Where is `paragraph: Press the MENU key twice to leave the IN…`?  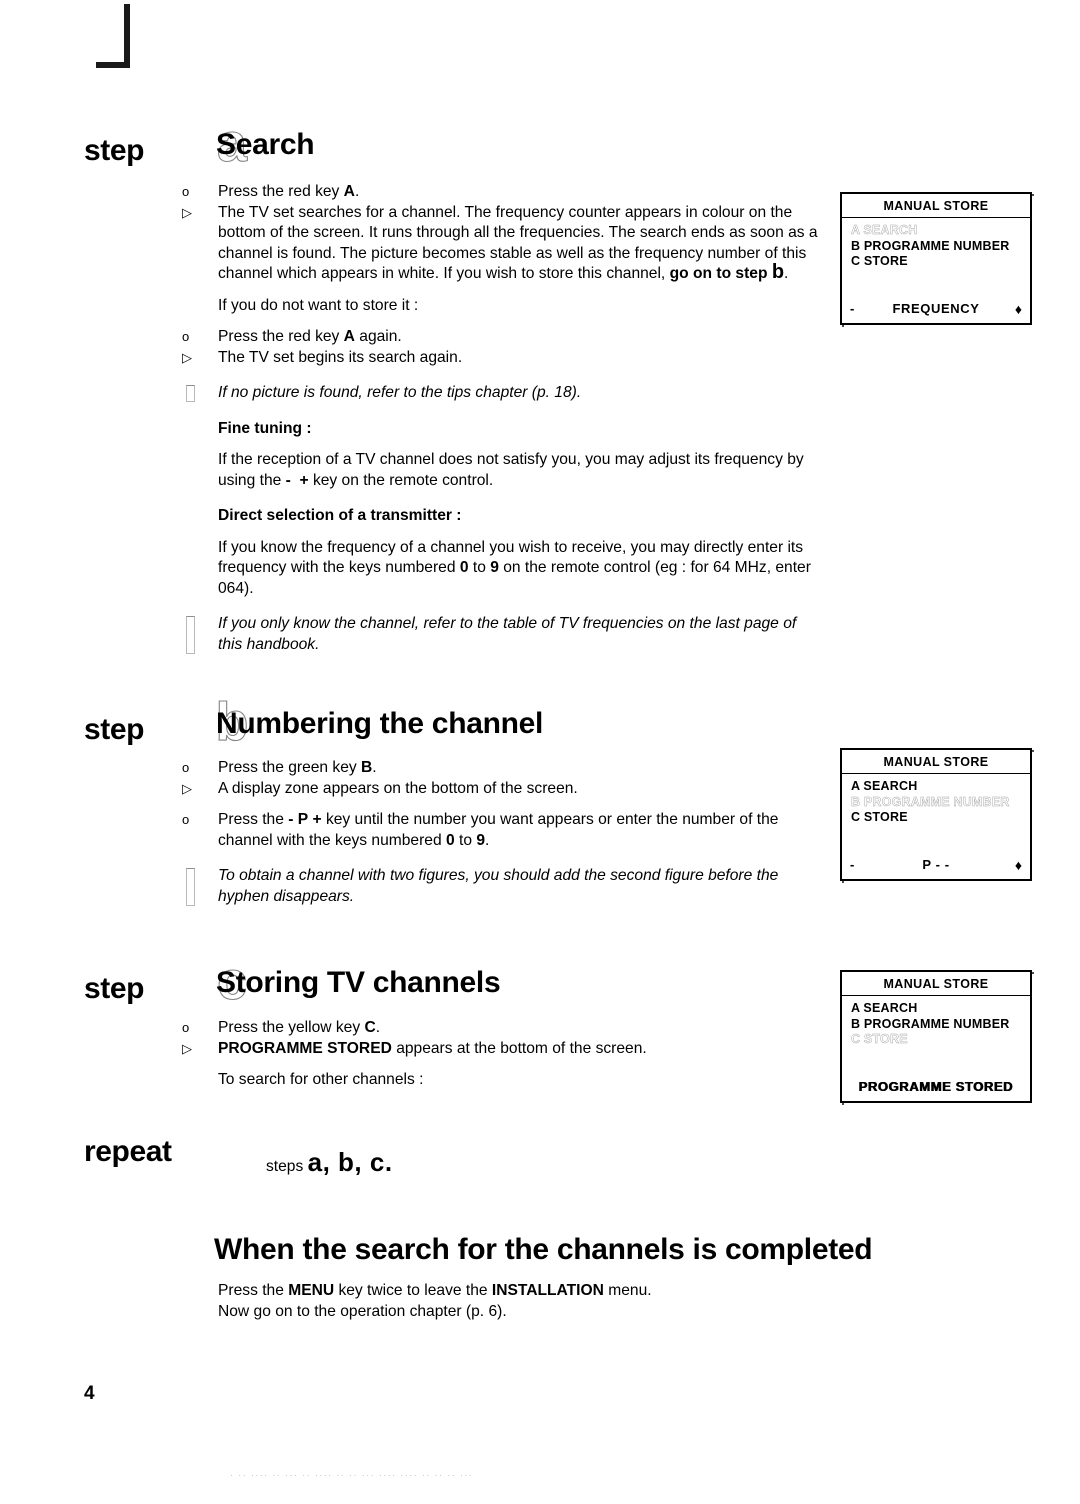 paragraph: Press the MENU key twice to leave the IN… is located at coordinates (502, 1301).